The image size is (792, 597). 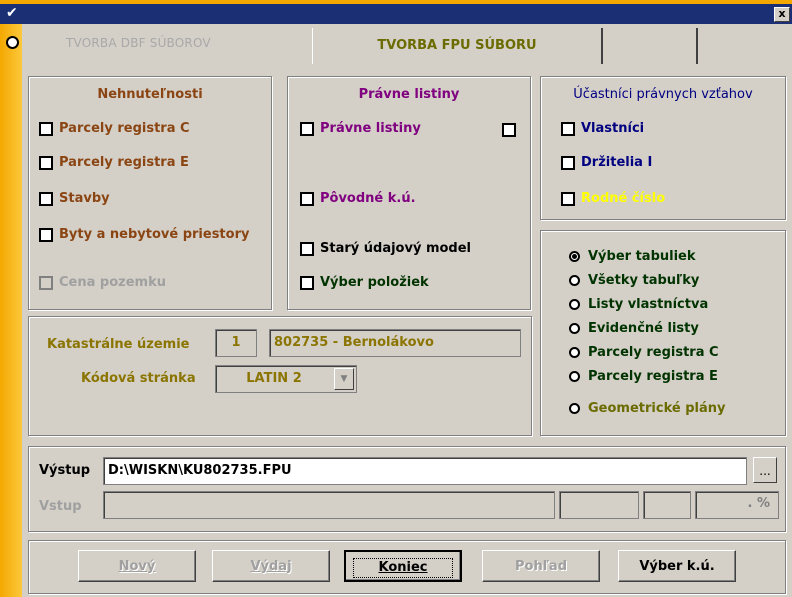 I want to click on checkbox-parcely-c: Parcely registra C, so click(x=114, y=128).